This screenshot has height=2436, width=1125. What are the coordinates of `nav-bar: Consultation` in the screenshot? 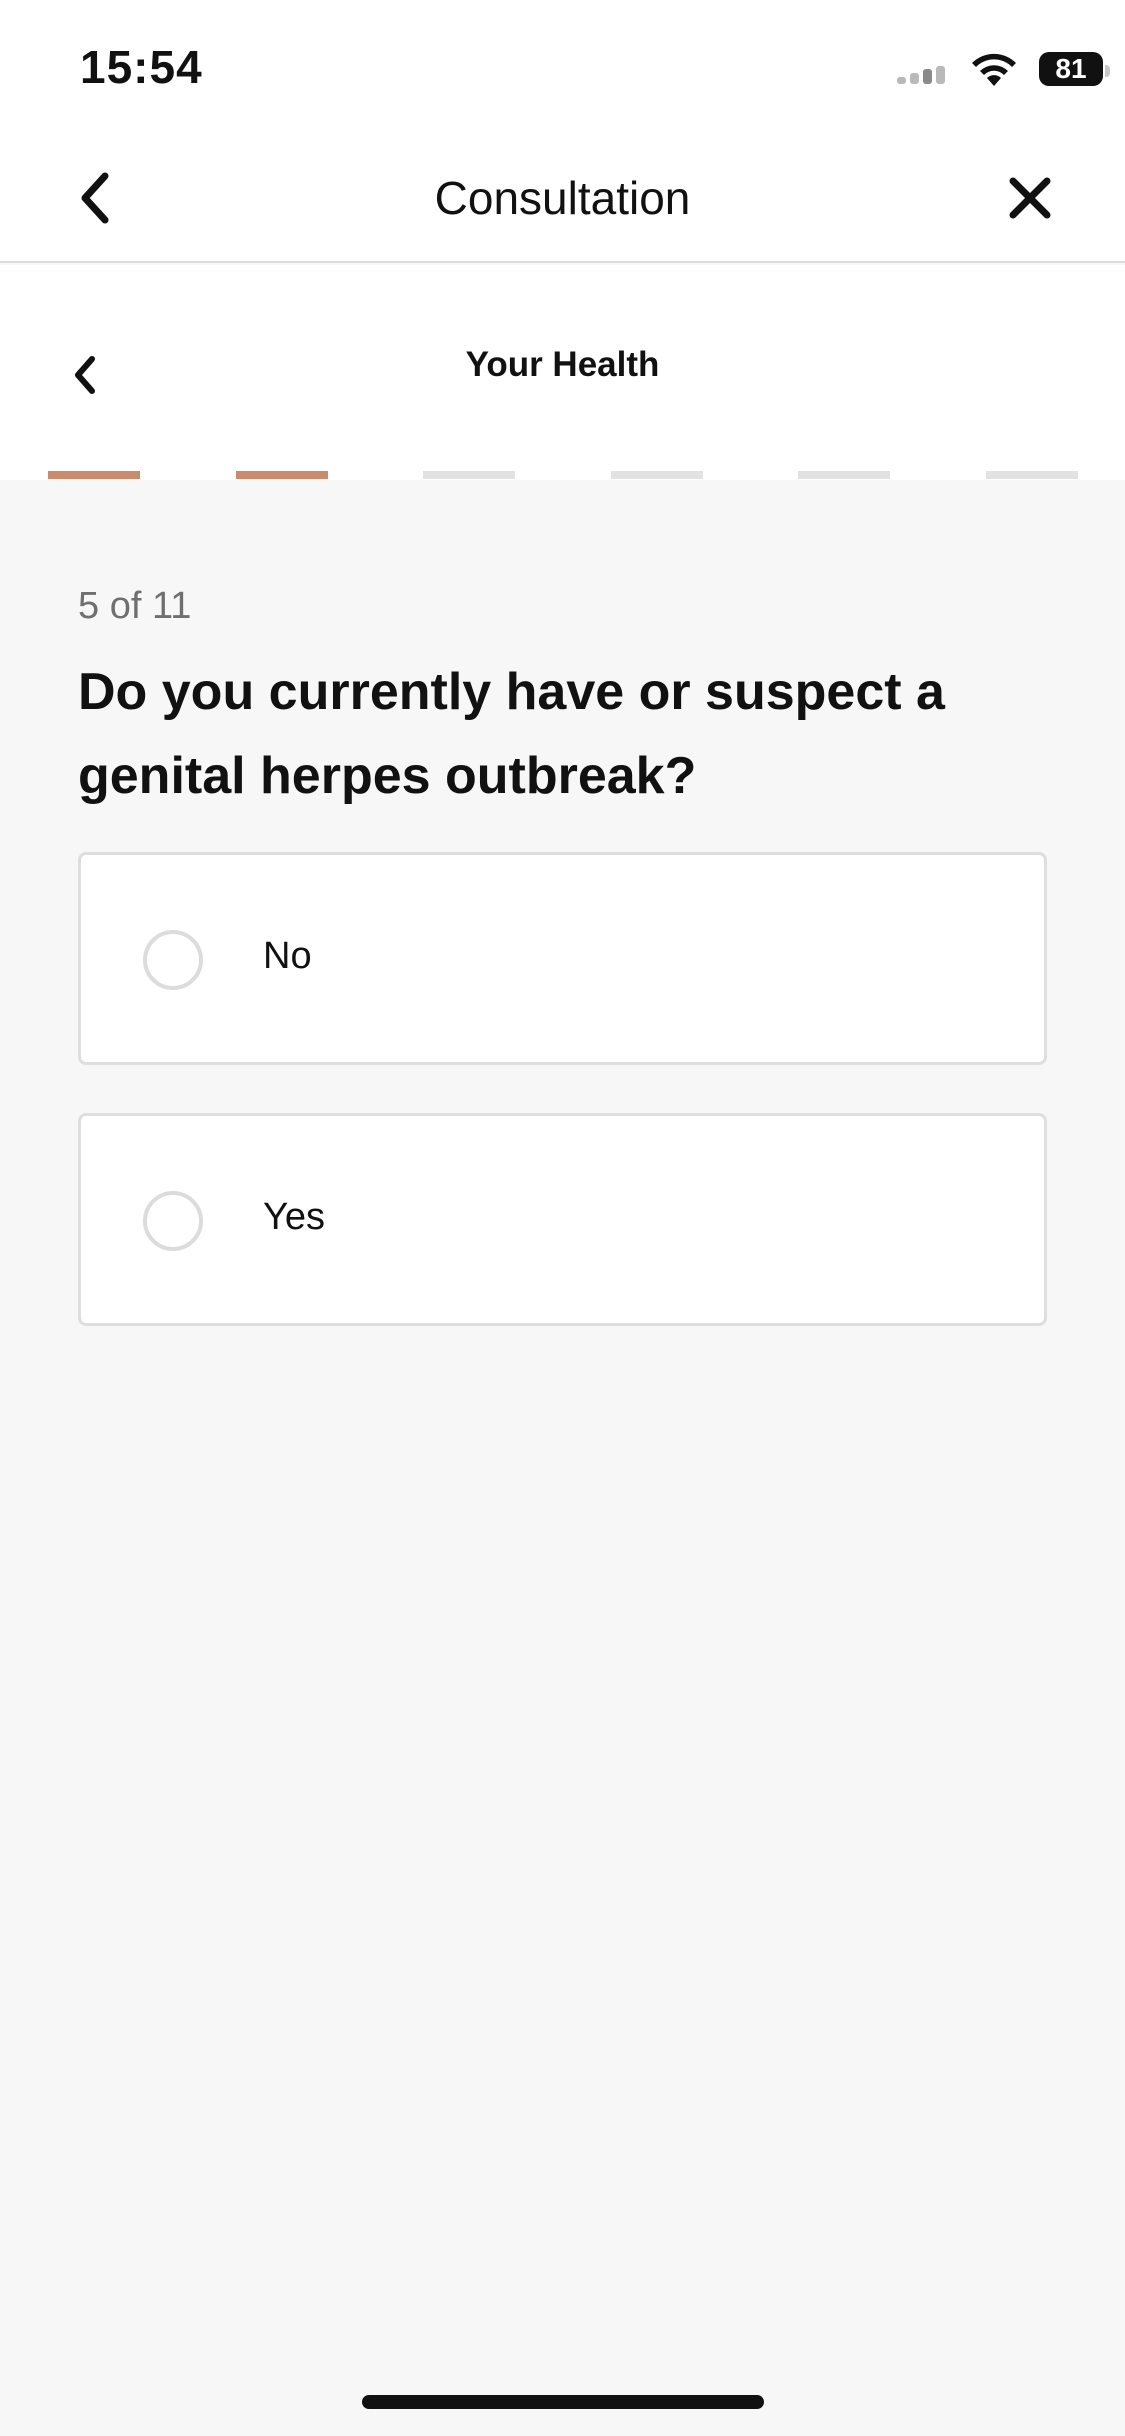 It's located at (562, 199).